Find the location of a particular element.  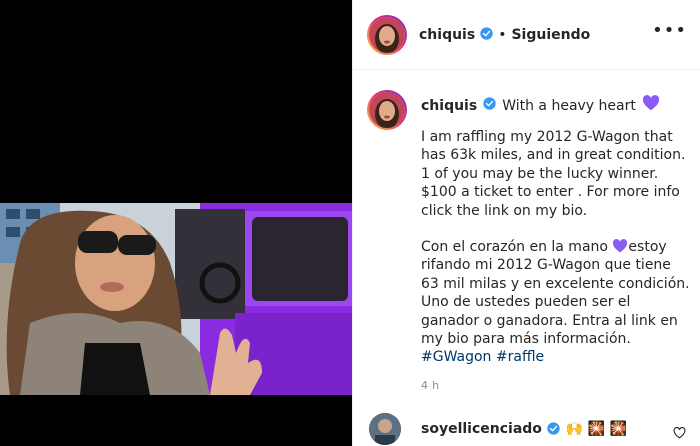

following-button: Siguiendo is located at coordinates (550, 35).